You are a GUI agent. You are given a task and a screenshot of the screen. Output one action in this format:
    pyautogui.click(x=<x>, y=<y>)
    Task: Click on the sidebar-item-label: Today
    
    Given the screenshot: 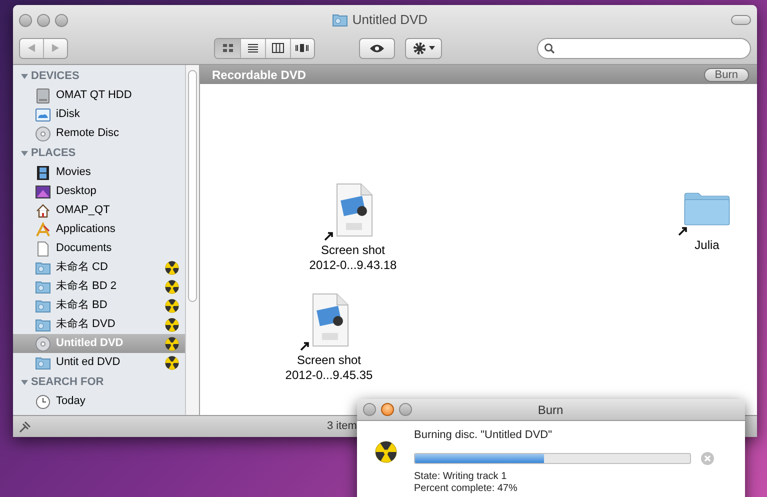 What is the action you would take?
    pyautogui.click(x=71, y=402)
    